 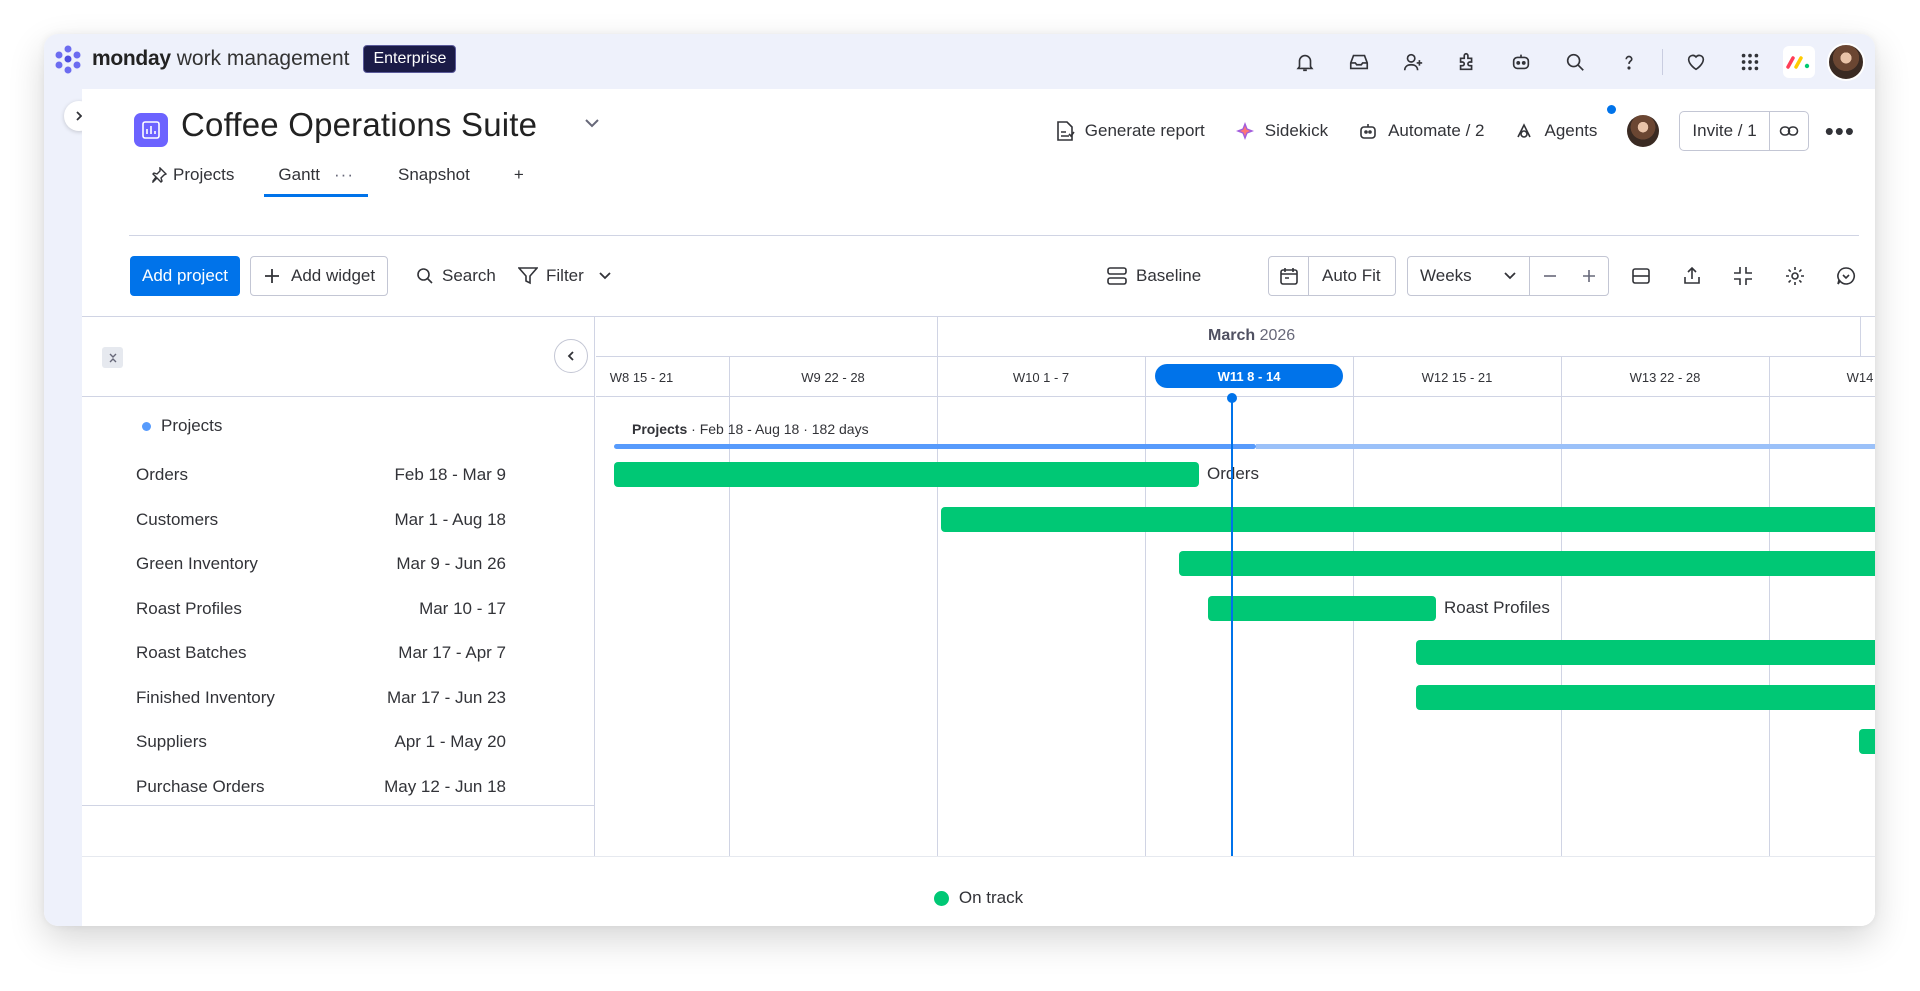 I want to click on search-button: Search, so click(x=456, y=276).